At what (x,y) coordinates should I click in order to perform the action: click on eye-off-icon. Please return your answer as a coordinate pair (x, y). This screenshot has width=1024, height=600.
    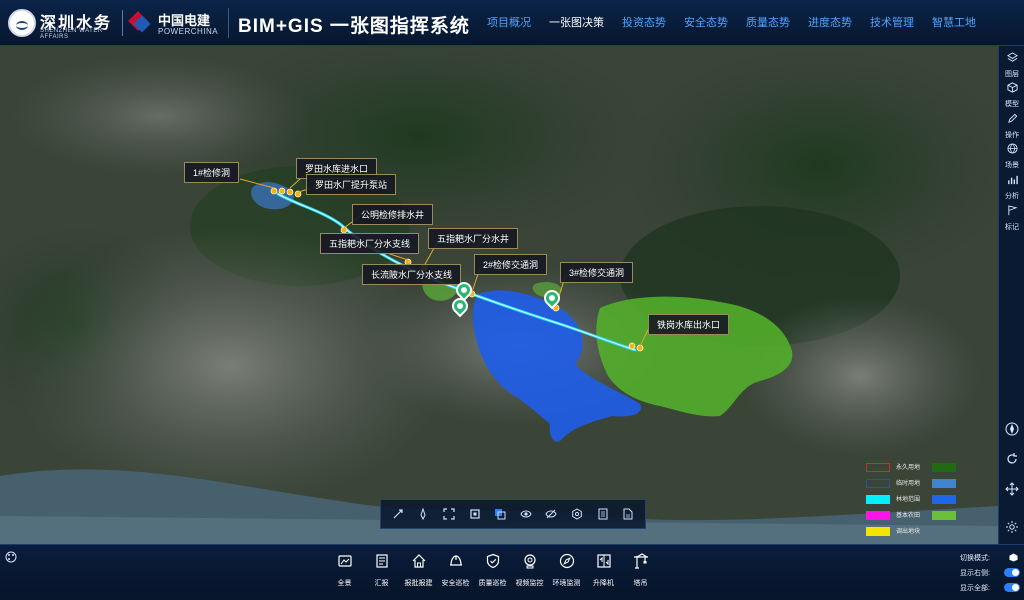
    Looking at the image, I should click on (551, 514).